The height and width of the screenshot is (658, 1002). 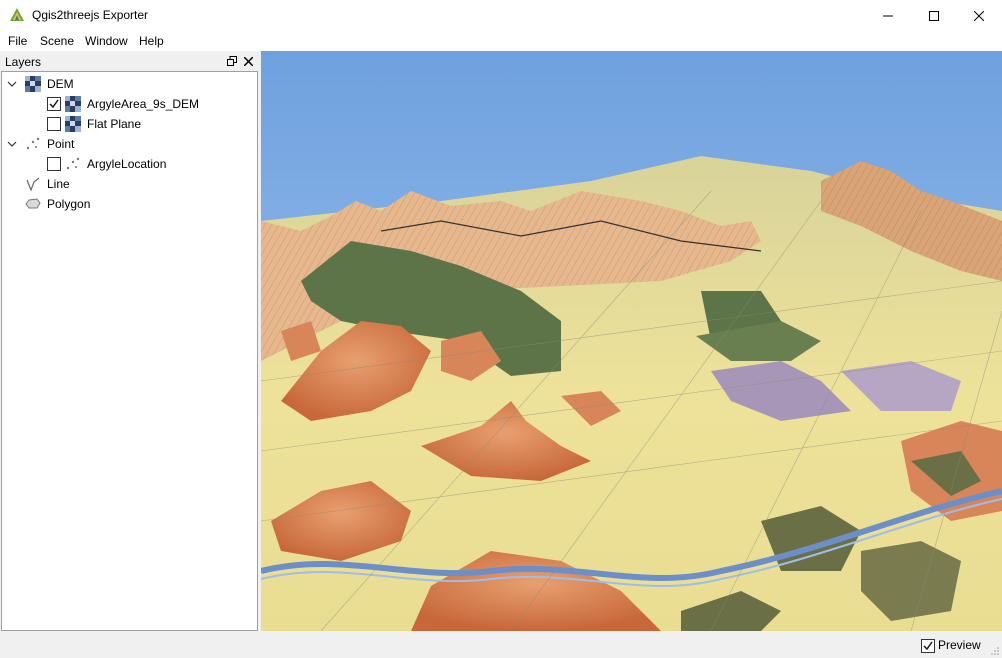 I want to click on layer-group-polygon: Polygon, so click(x=129, y=204).